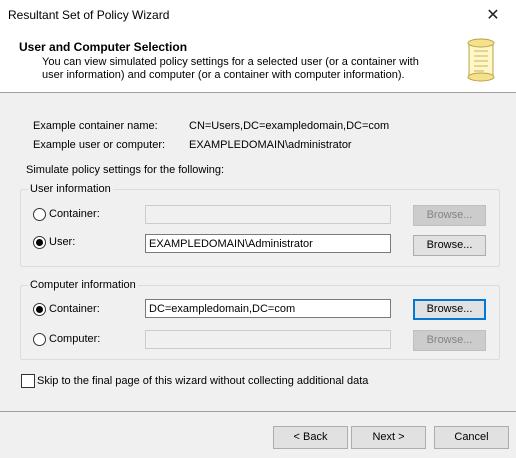 The height and width of the screenshot is (458, 516). I want to click on user-container-radio, so click(39, 214).